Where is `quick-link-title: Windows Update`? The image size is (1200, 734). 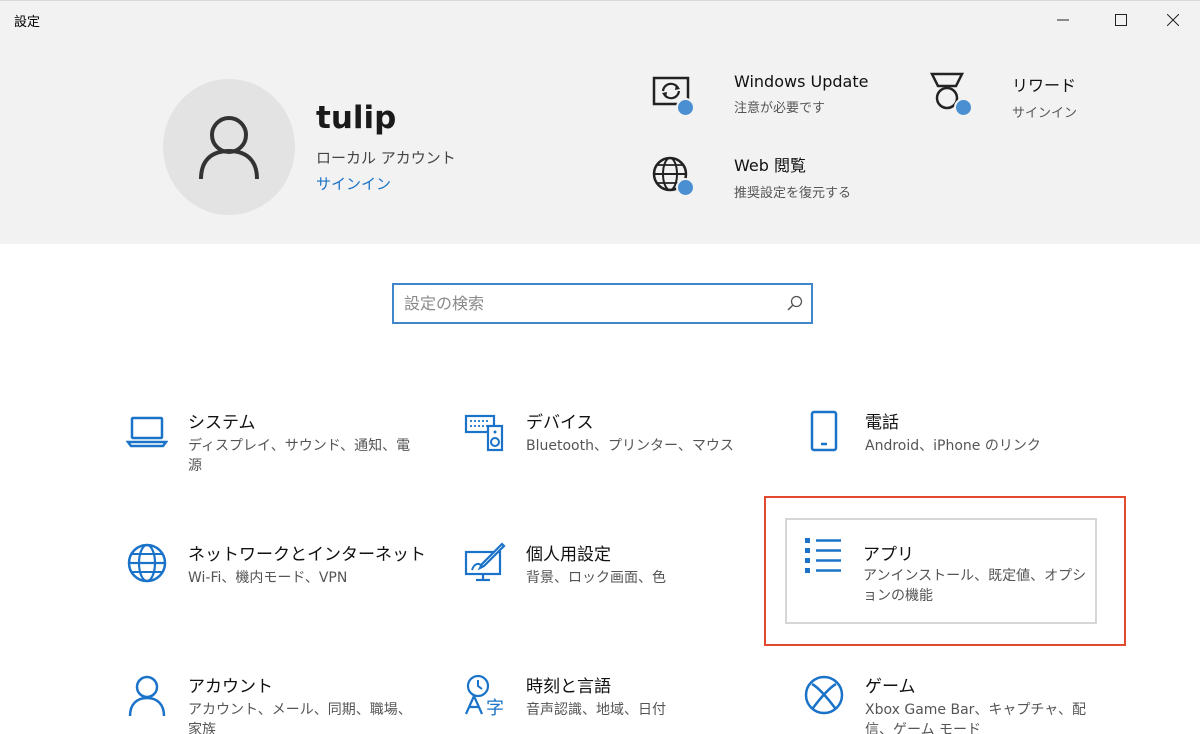
quick-link-title: Windows Update is located at coordinates (801, 81).